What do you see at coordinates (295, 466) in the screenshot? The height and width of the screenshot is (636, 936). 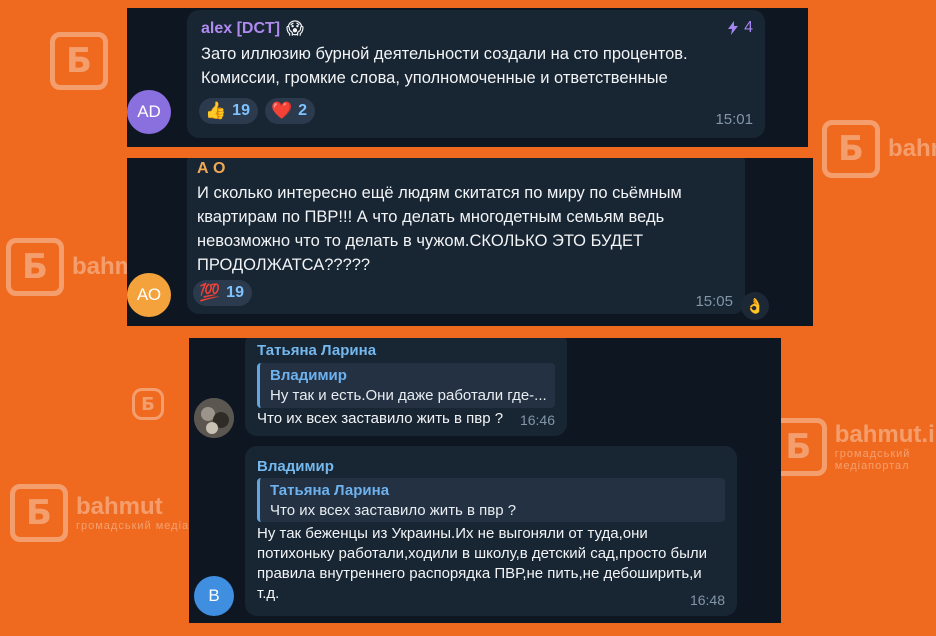 I see `sender-name: Владимир` at bounding box center [295, 466].